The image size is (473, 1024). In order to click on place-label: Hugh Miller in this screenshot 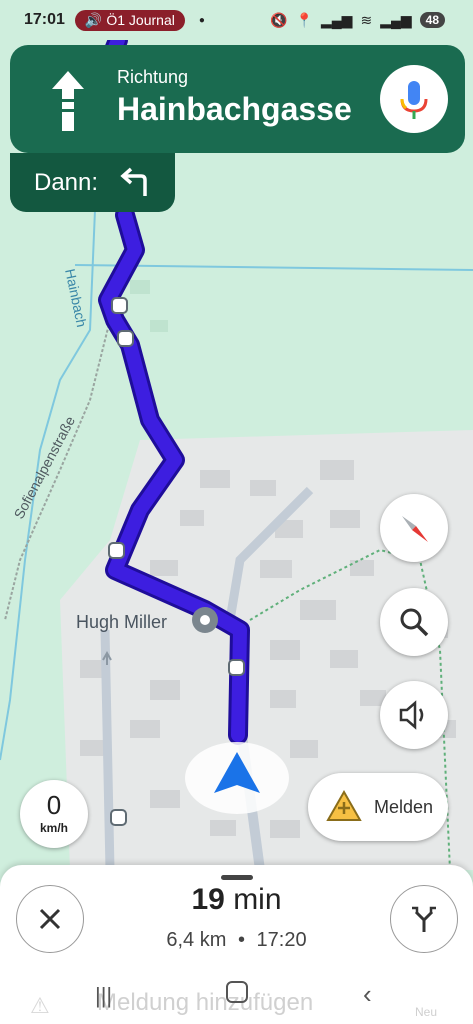, I will do `click(121, 622)`.